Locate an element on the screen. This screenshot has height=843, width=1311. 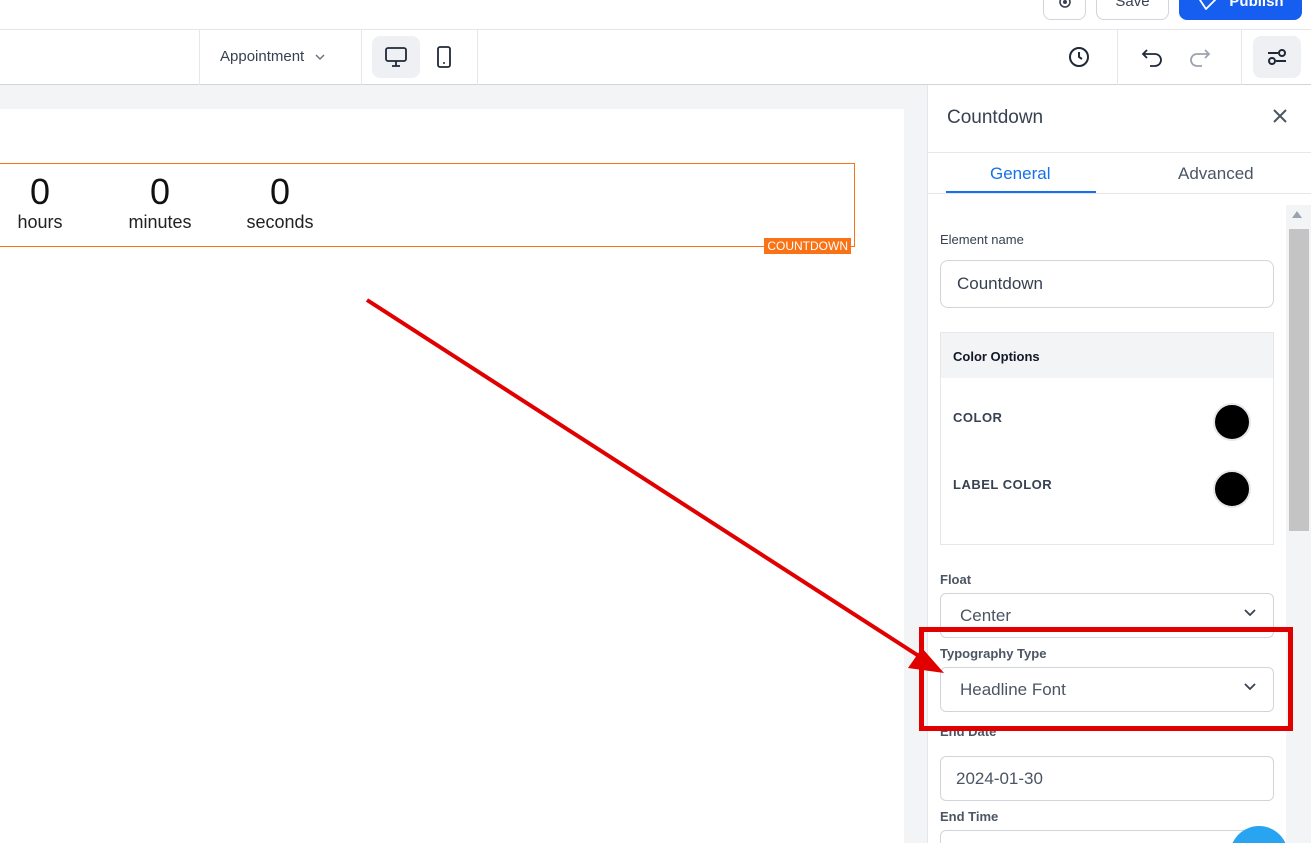
preview-button is located at coordinates (1064, 10).